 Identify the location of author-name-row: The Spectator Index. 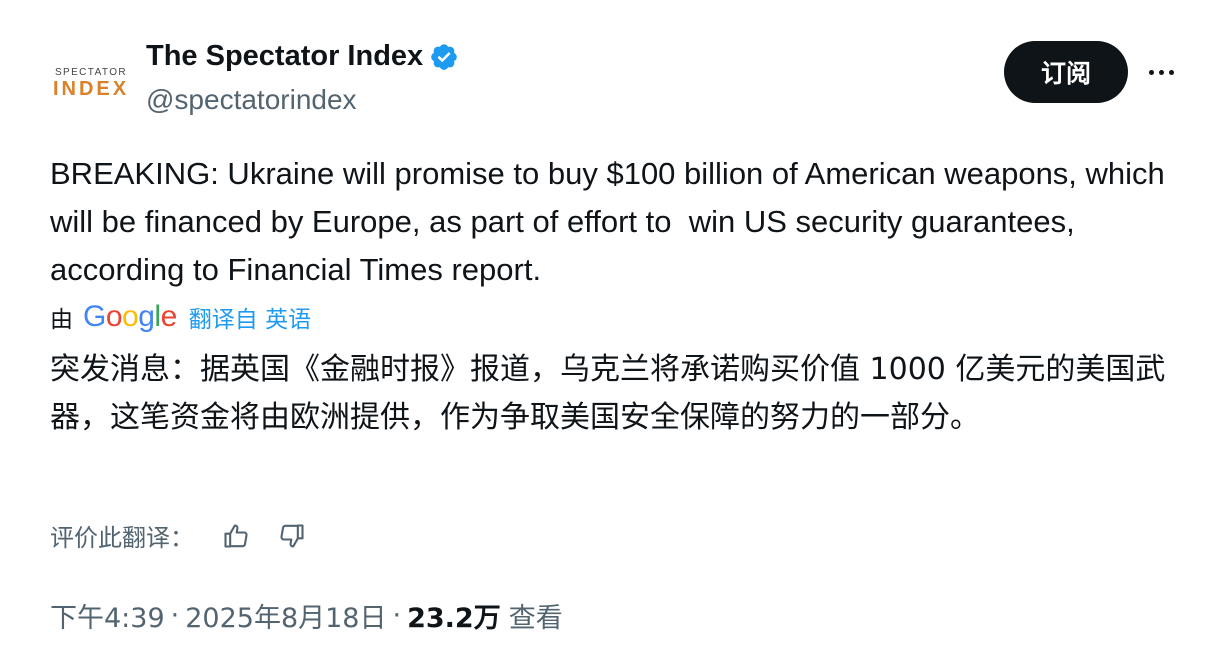
(302, 56).